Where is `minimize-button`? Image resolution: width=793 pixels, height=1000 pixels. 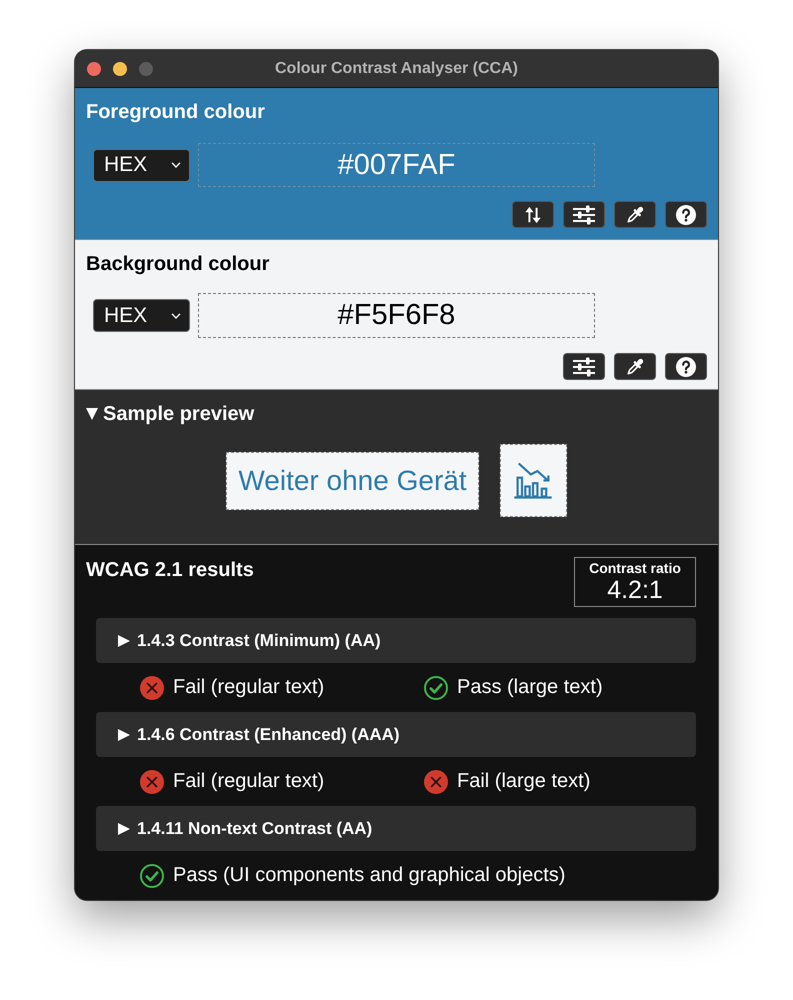 minimize-button is located at coordinates (120, 69).